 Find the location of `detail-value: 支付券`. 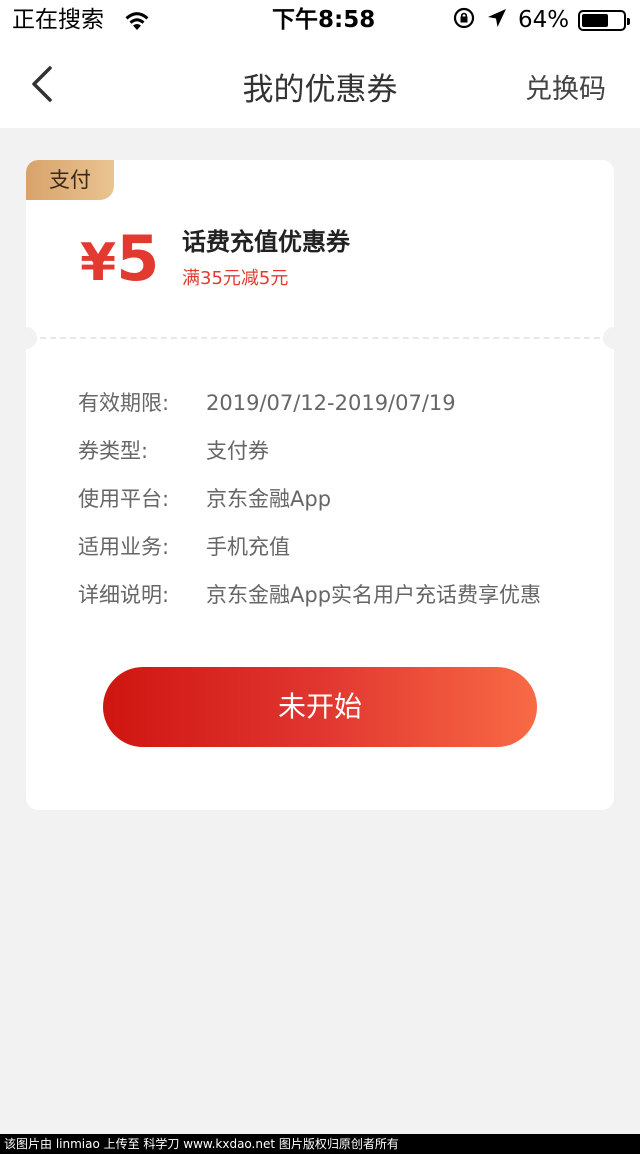

detail-value: 支付券 is located at coordinates (237, 451).